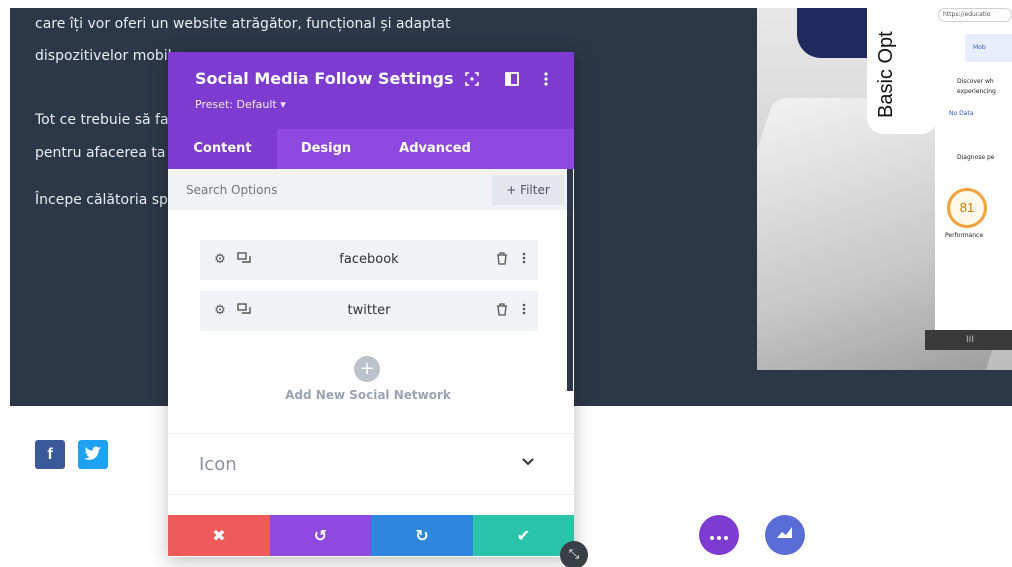 The width and height of the screenshot is (1012, 567). I want to click on add-network-button: +, so click(367, 369).